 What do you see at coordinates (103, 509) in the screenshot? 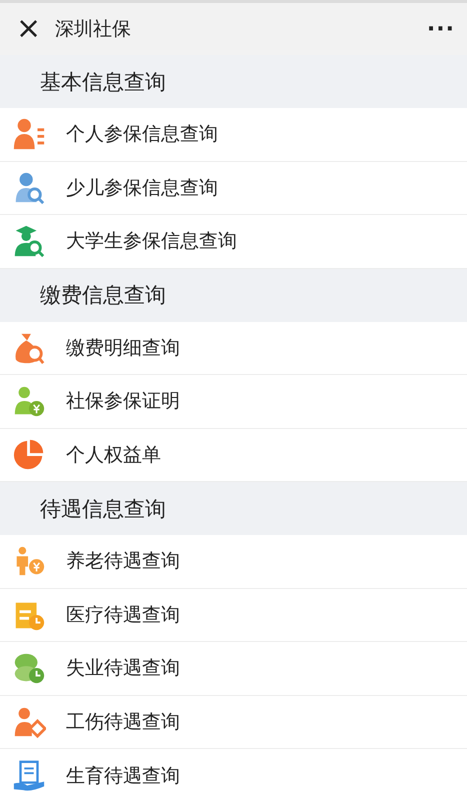
I see `section-title: 待遇信息查询` at bounding box center [103, 509].